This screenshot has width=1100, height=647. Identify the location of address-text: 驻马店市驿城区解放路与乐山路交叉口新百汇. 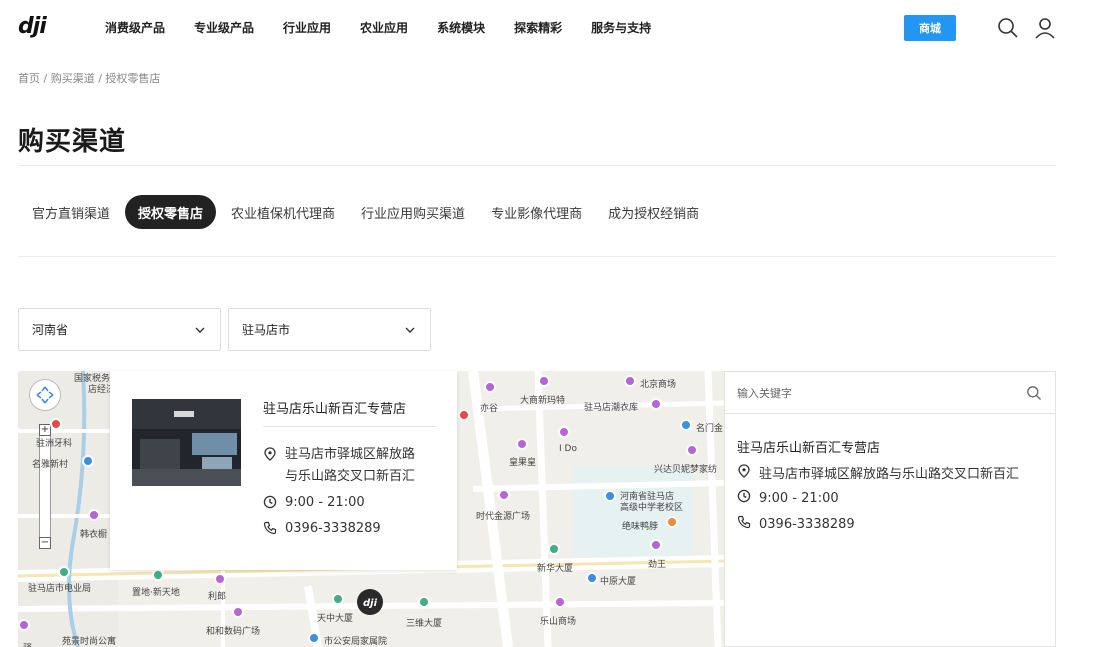
(889, 474).